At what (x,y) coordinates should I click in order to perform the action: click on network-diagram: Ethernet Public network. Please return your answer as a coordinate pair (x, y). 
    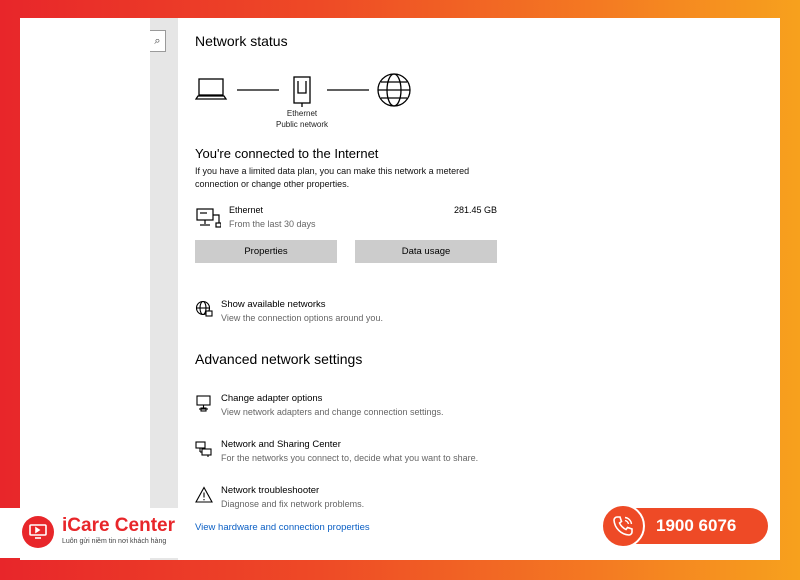
    Looking at the image, I should click on (309, 103).